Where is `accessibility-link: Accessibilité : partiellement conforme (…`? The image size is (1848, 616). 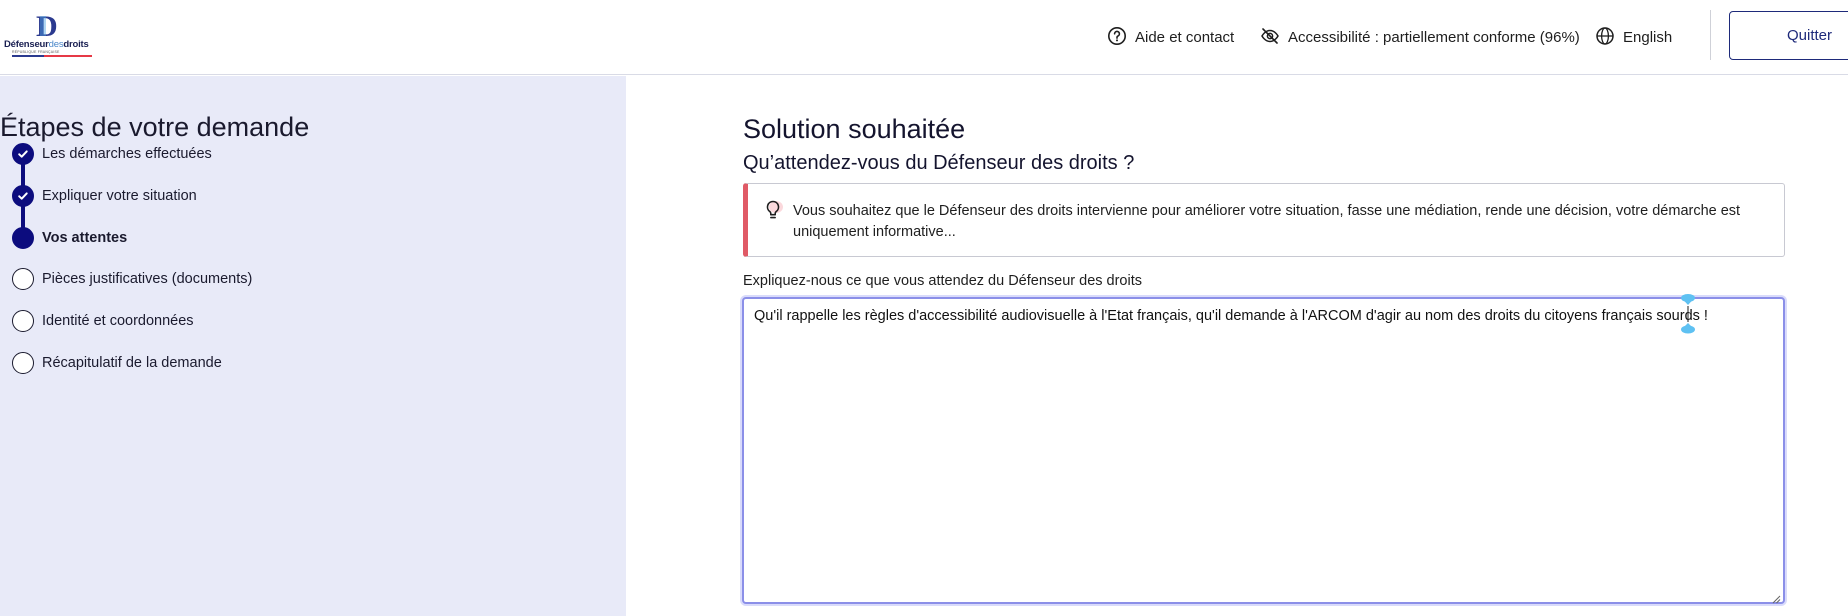
accessibility-link: Accessibilité : partiellement conforme (… is located at coordinates (1420, 37).